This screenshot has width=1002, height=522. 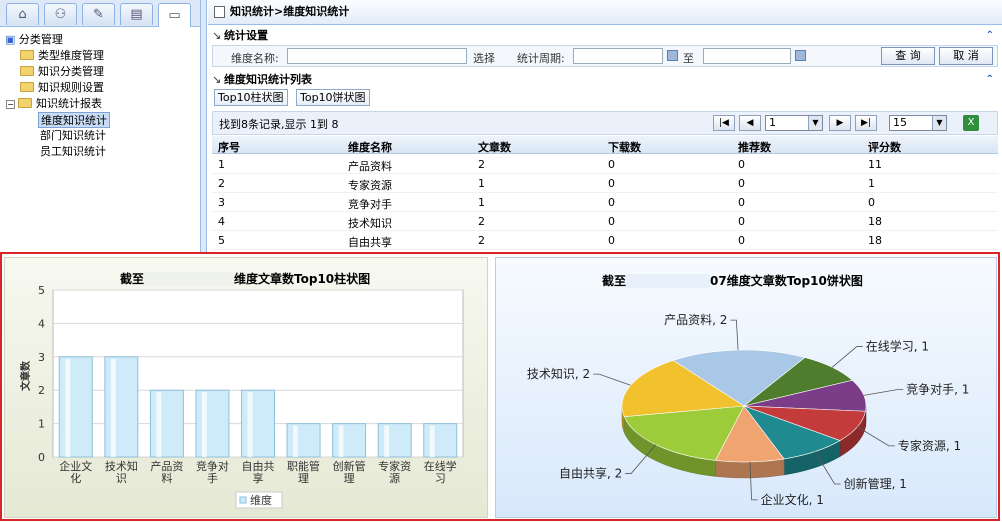 I want to click on breadcrumb-text: 知识统计>维度知识统计, so click(x=290, y=11).